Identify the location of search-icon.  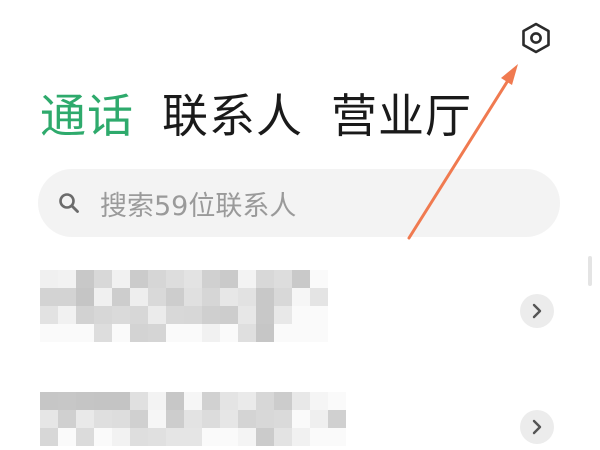
(69, 203).